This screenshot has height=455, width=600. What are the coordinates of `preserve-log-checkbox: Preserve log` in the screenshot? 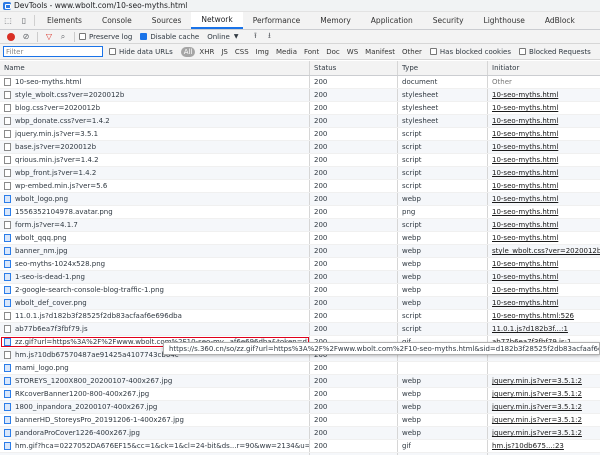 It's located at (105, 37).